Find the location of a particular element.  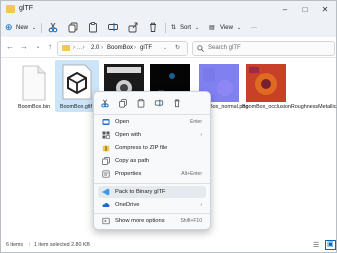

menu-item-label: Open is located at coordinates (122, 122).